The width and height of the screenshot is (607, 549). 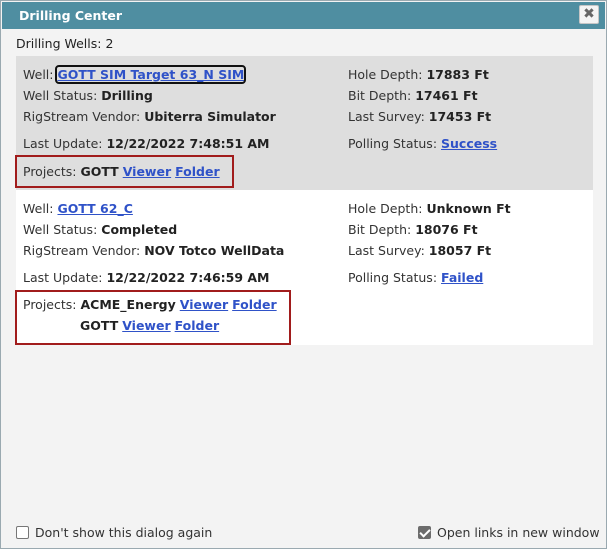 I want to click on drilling-wells-label: Drilling Wells:, so click(x=59, y=43).